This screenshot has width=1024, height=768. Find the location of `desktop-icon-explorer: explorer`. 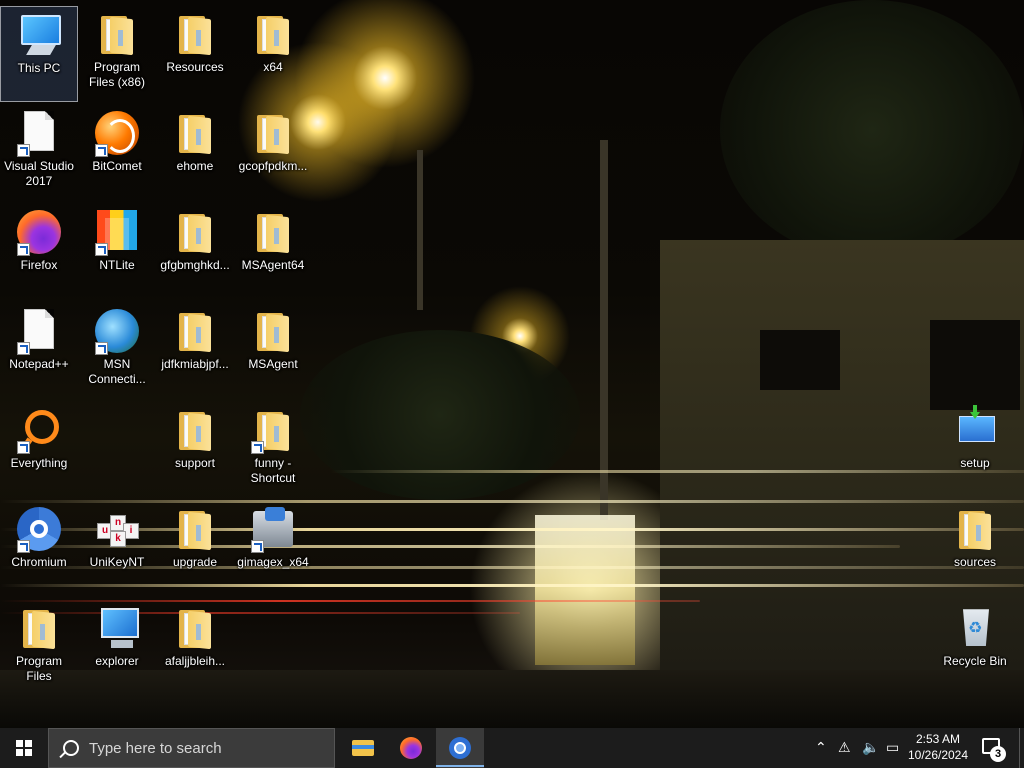

desktop-icon-explorer: explorer is located at coordinates (117, 648).